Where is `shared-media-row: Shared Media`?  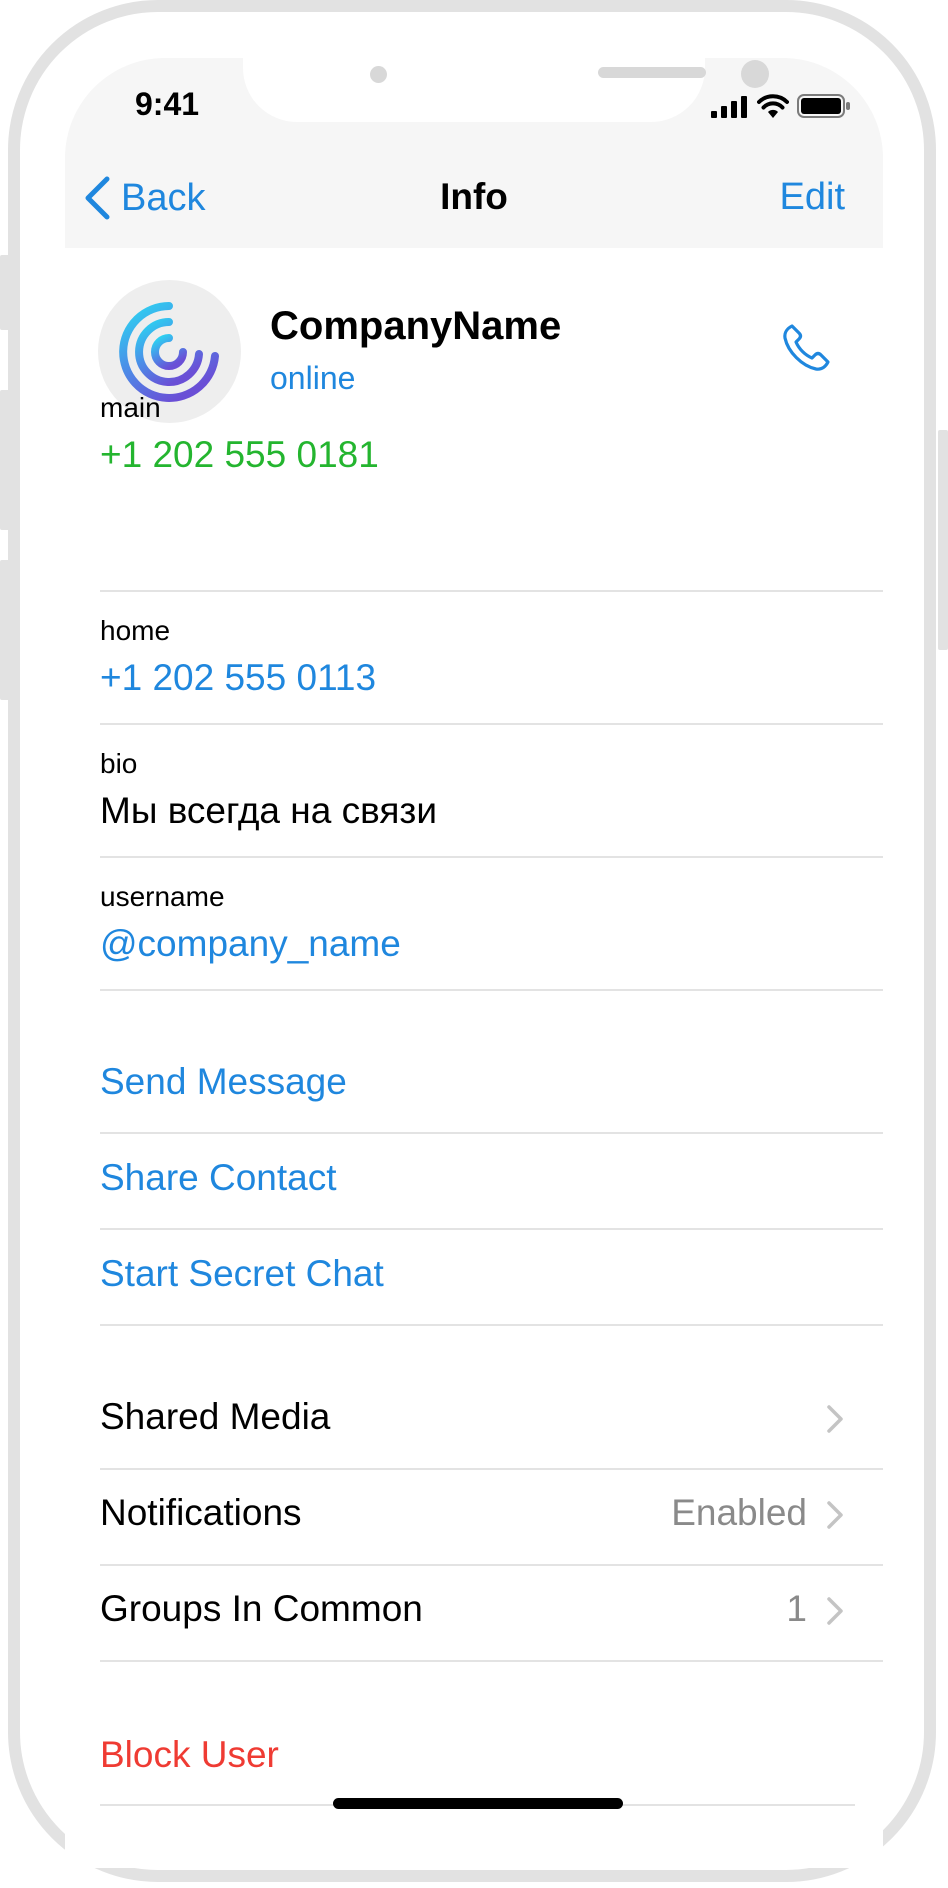 shared-media-row: Shared Media is located at coordinates (472, 1418).